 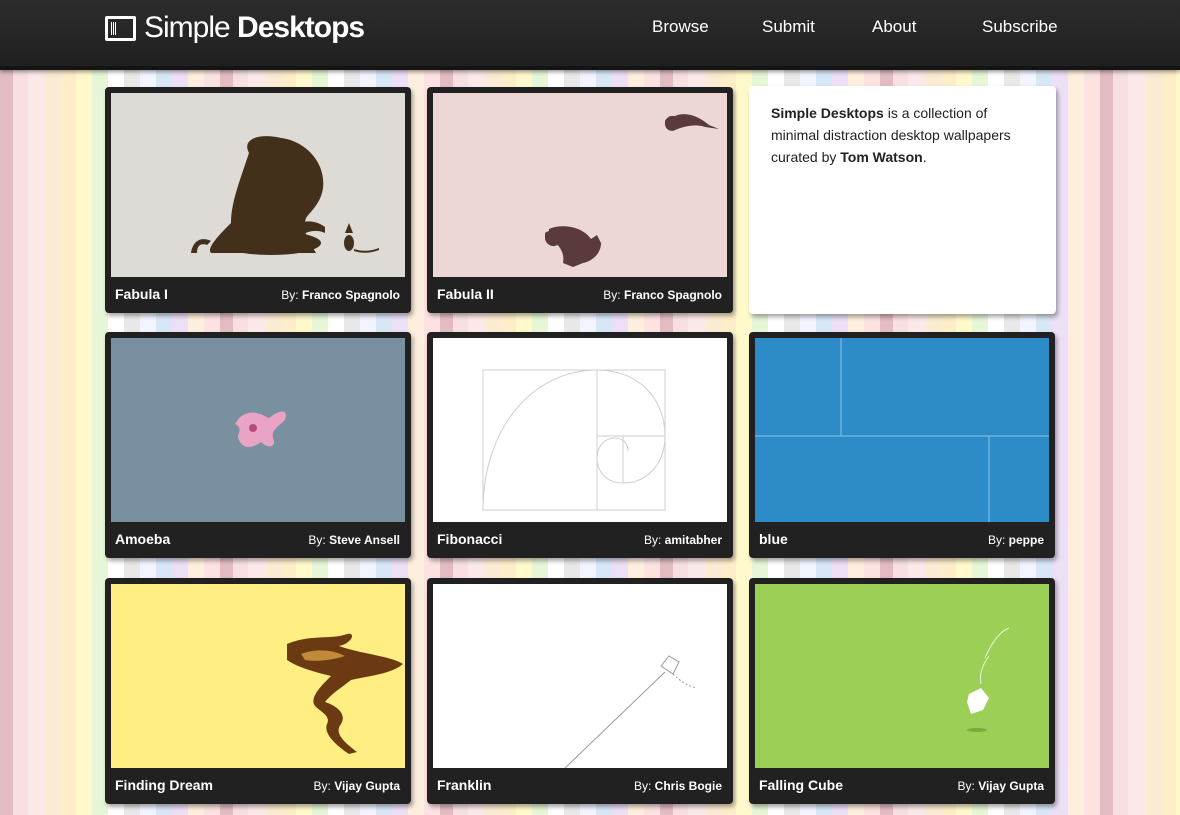 I want to click on nav-submit: Submit, so click(x=788, y=27).